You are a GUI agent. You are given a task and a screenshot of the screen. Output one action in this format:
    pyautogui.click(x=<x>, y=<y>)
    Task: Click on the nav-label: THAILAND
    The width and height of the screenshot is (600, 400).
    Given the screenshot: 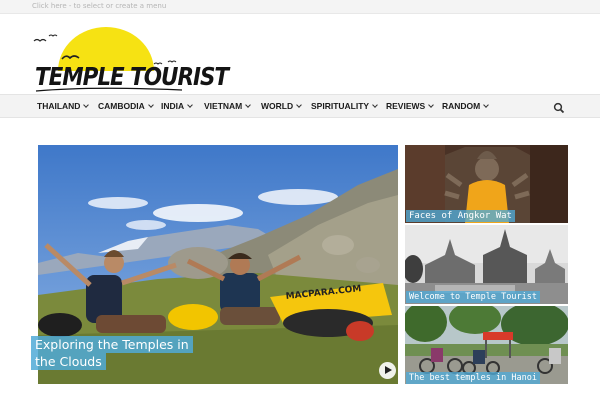 What is the action you would take?
    pyautogui.click(x=59, y=106)
    